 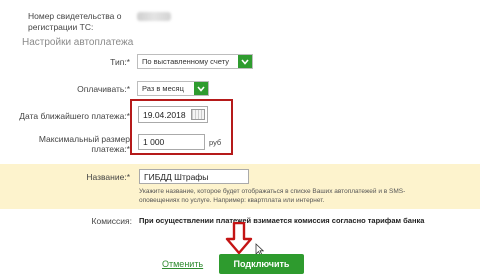 I want to click on name-value: ГИБДД Штрафы, so click(x=176, y=176).